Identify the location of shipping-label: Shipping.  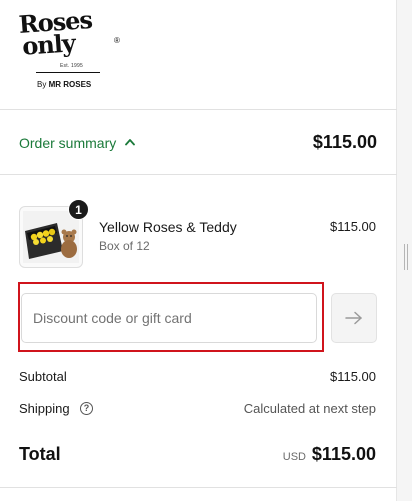
(44, 408).